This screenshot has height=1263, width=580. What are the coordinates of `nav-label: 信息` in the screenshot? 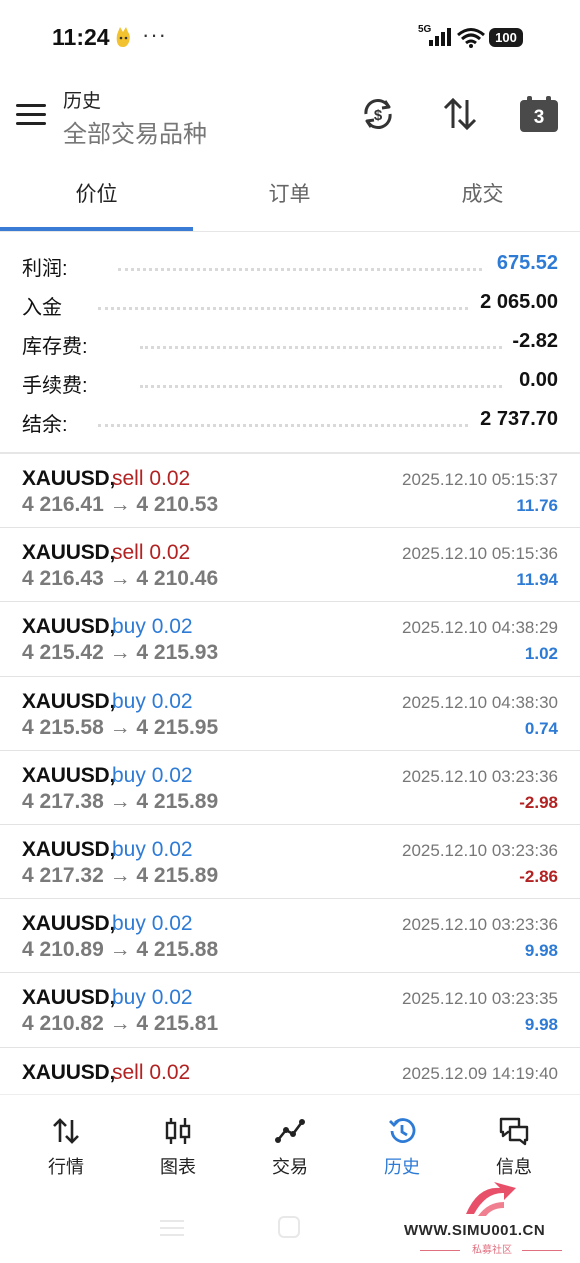 It's located at (514, 1167).